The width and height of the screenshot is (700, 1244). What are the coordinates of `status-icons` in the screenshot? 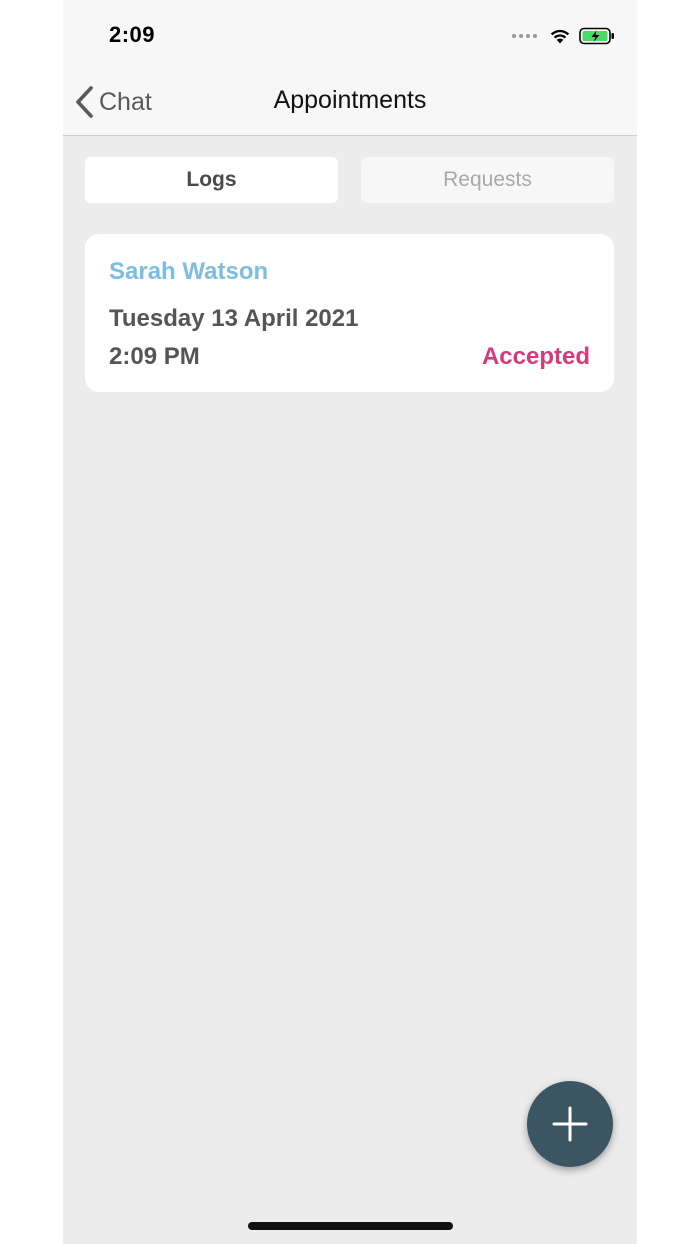 It's located at (563, 36).